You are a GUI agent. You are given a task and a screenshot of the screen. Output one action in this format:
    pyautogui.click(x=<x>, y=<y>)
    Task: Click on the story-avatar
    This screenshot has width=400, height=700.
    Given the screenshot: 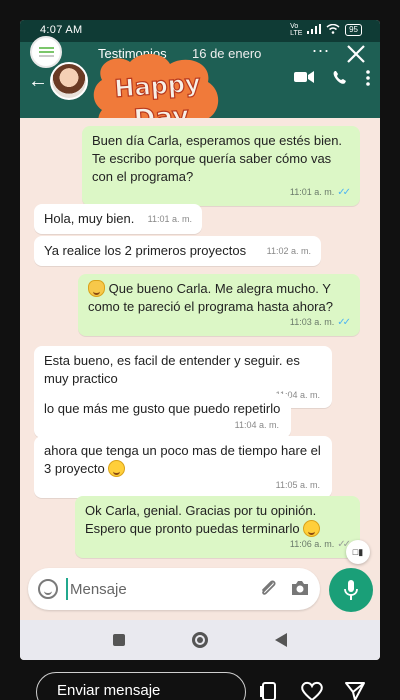 What is the action you would take?
    pyautogui.click(x=46, y=52)
    